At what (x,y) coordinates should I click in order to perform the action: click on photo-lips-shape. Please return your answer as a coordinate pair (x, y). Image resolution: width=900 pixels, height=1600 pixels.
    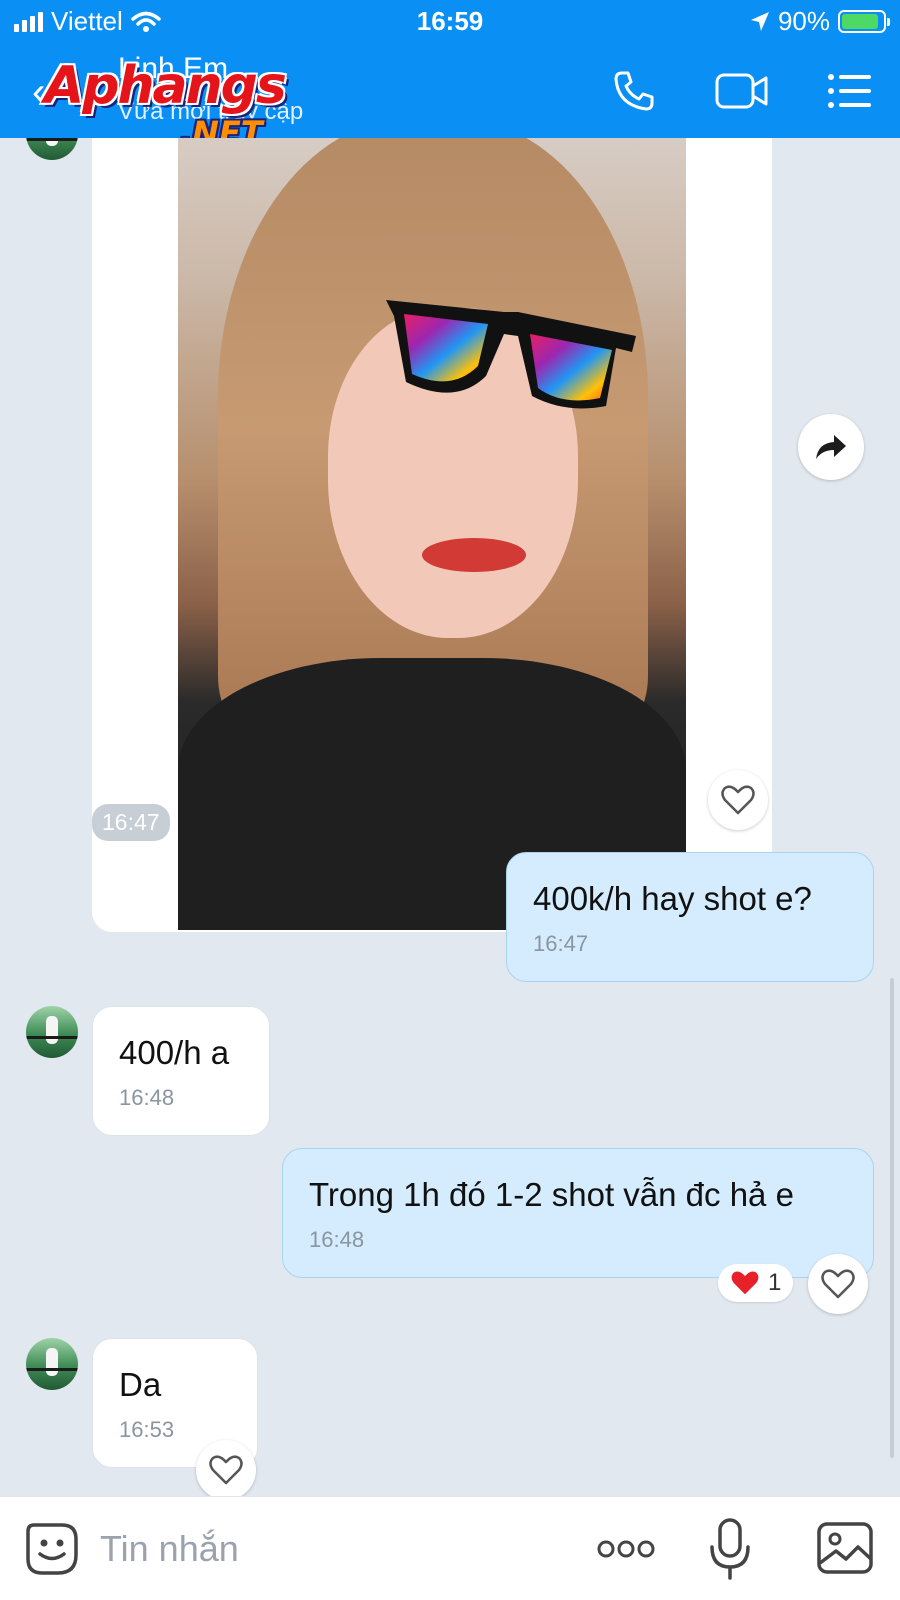
    Looking at the image, I should click on (474, 555).